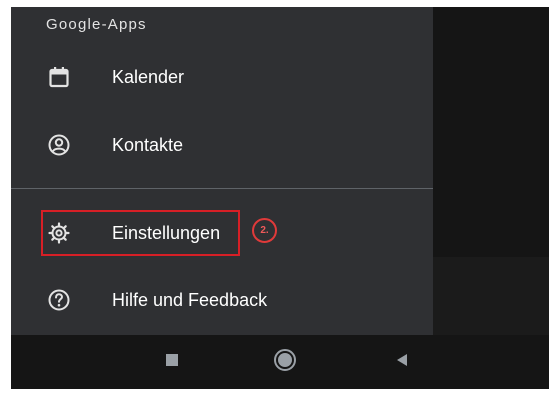 The height and width of the screenshot is (396, 549). Describe the element at coordinates (491, 132) in the screenshot. I see `scrim-overlay` at that location.